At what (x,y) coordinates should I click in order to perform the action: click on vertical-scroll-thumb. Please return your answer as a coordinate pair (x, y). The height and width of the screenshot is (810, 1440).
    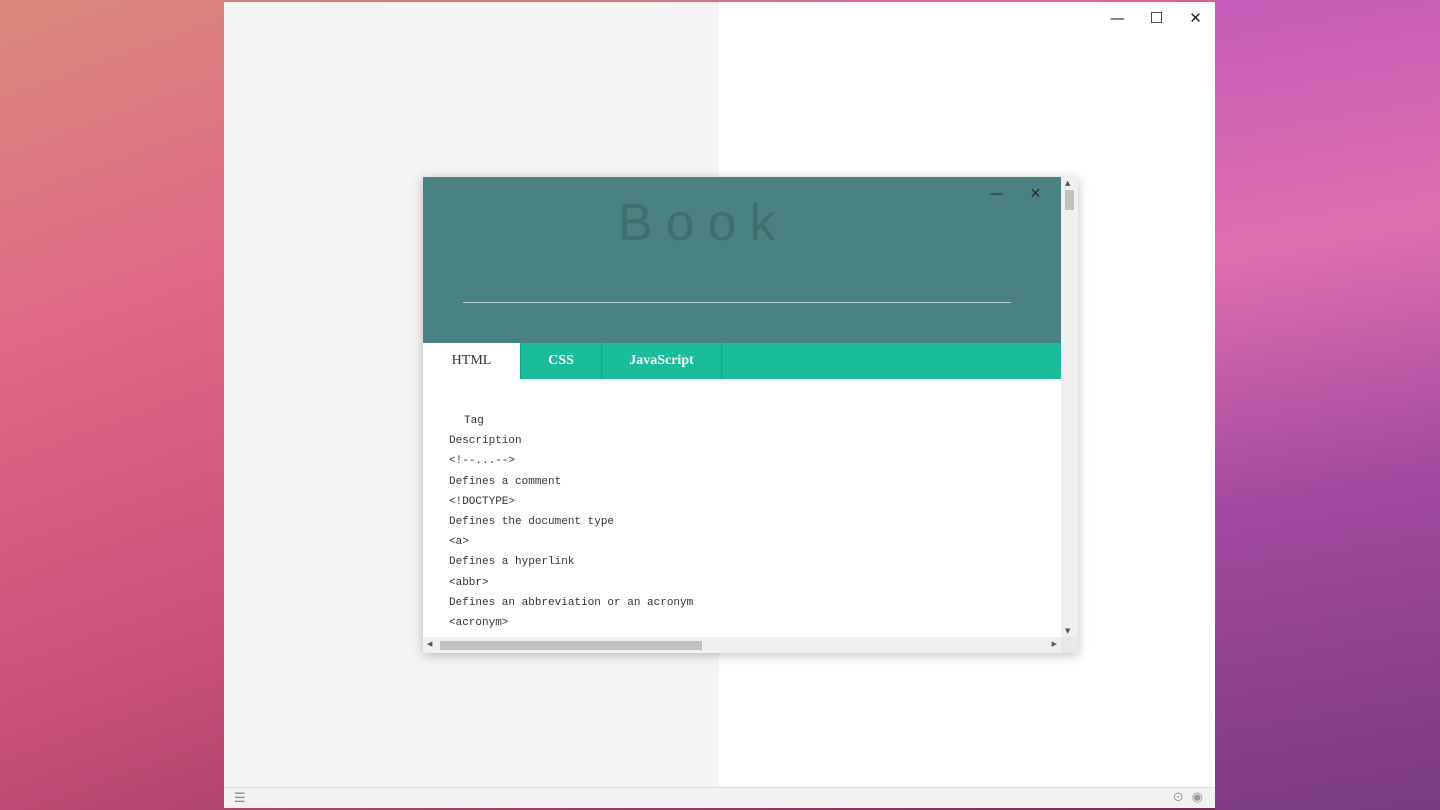
    Looking at the image, I should click on (1069, 200).